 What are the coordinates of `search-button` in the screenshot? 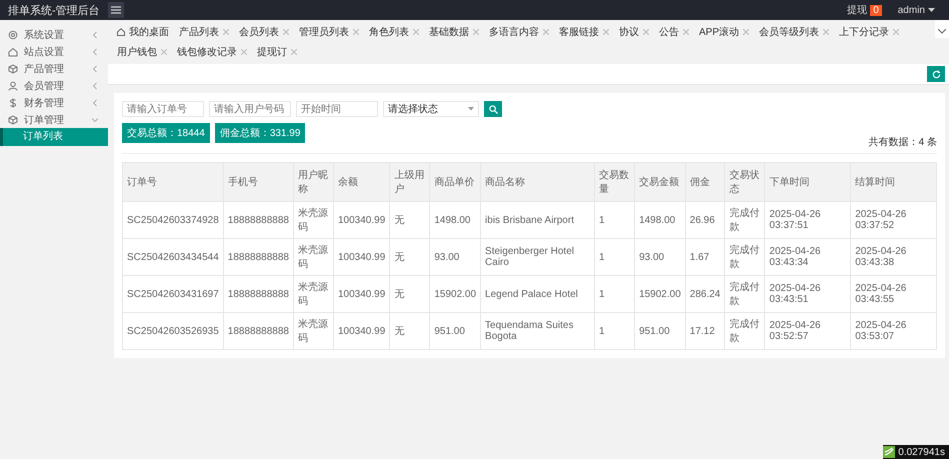 It's located at (493, 109).